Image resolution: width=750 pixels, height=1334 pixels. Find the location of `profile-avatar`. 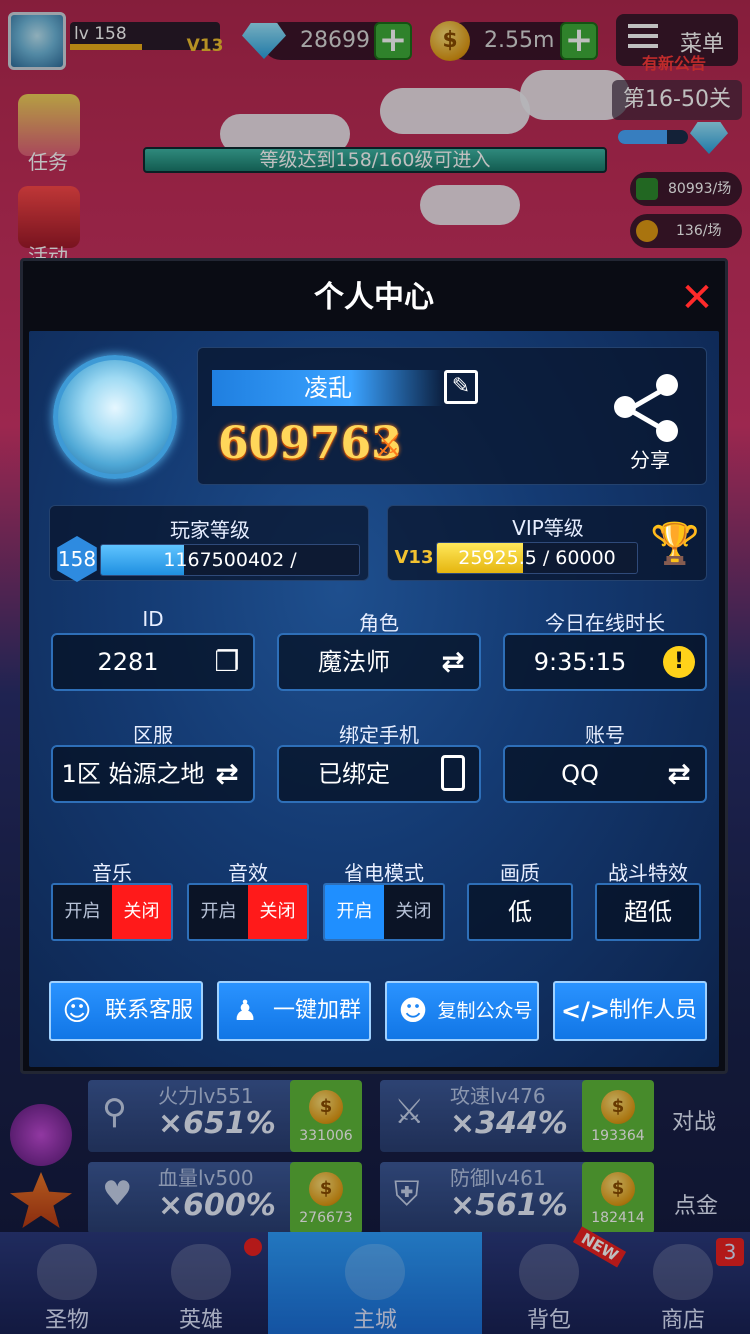

profile-avatar is located at coordinates (115, 417).